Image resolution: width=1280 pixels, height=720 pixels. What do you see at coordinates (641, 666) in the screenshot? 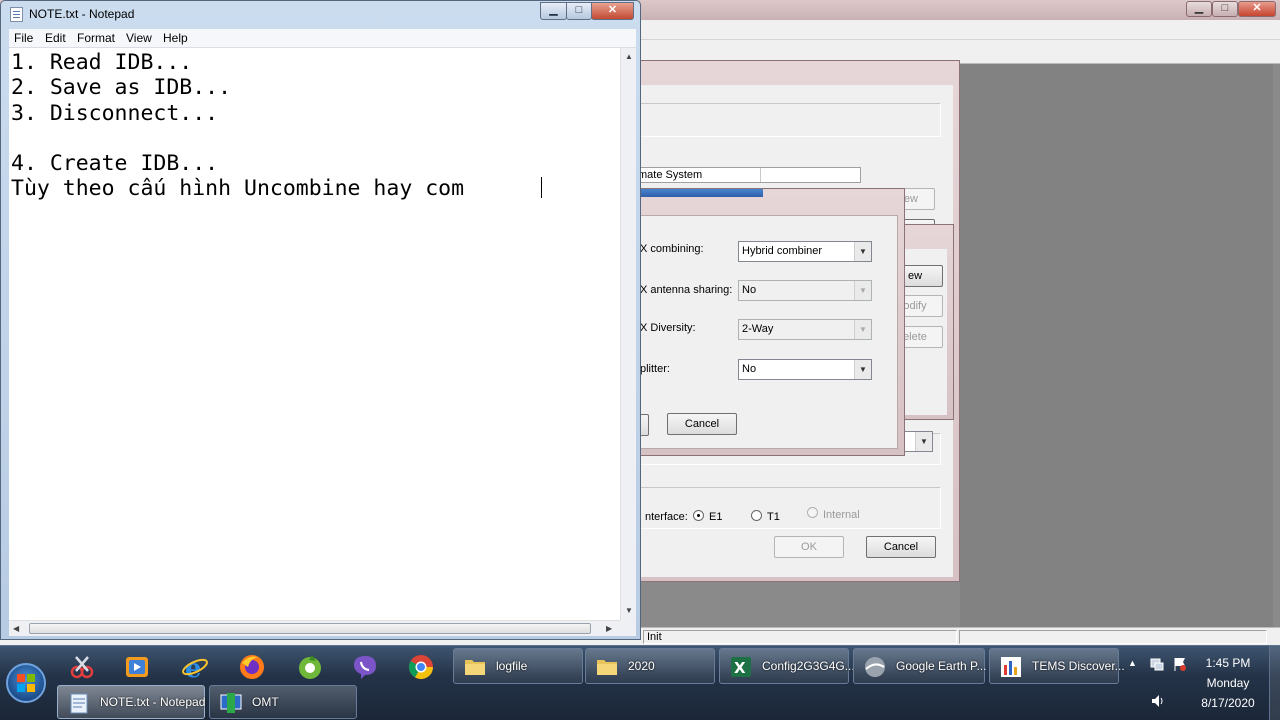
I see `taskbar-label-2020: 2020` at bounding box center [641, 666].